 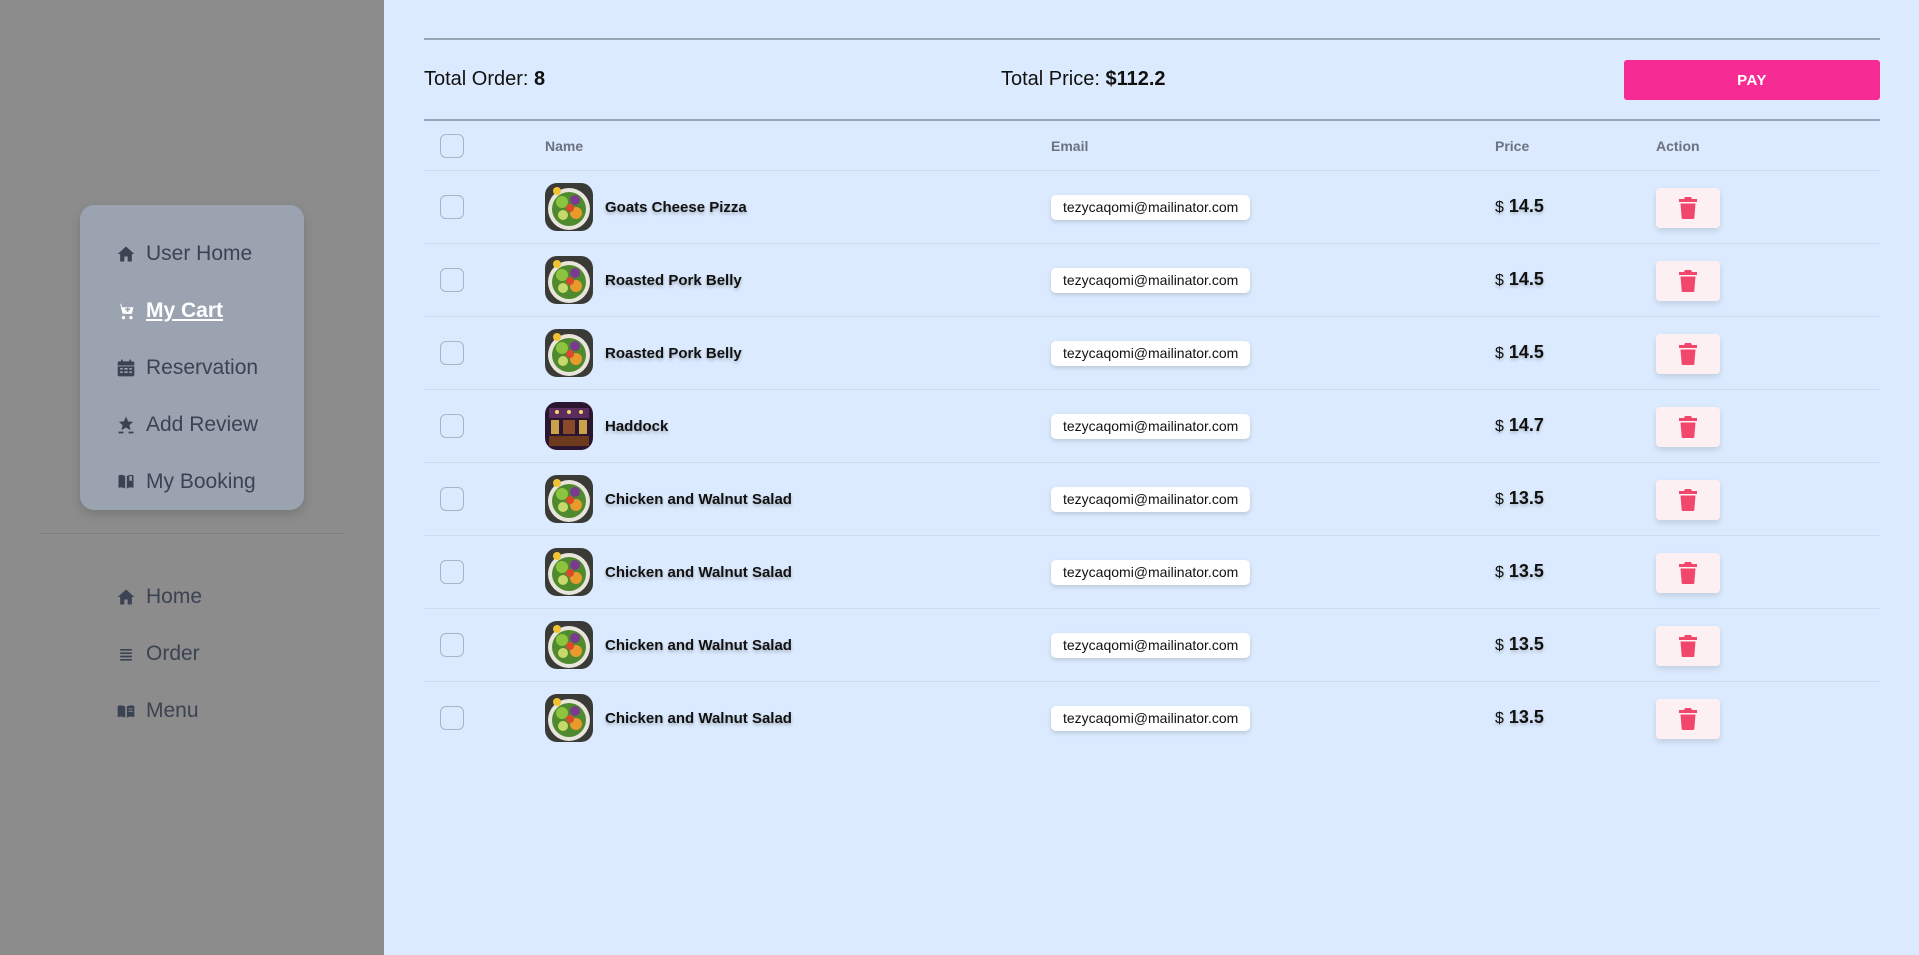 I want to click on price-amount: 14.7, so click(x=1526, y=425).